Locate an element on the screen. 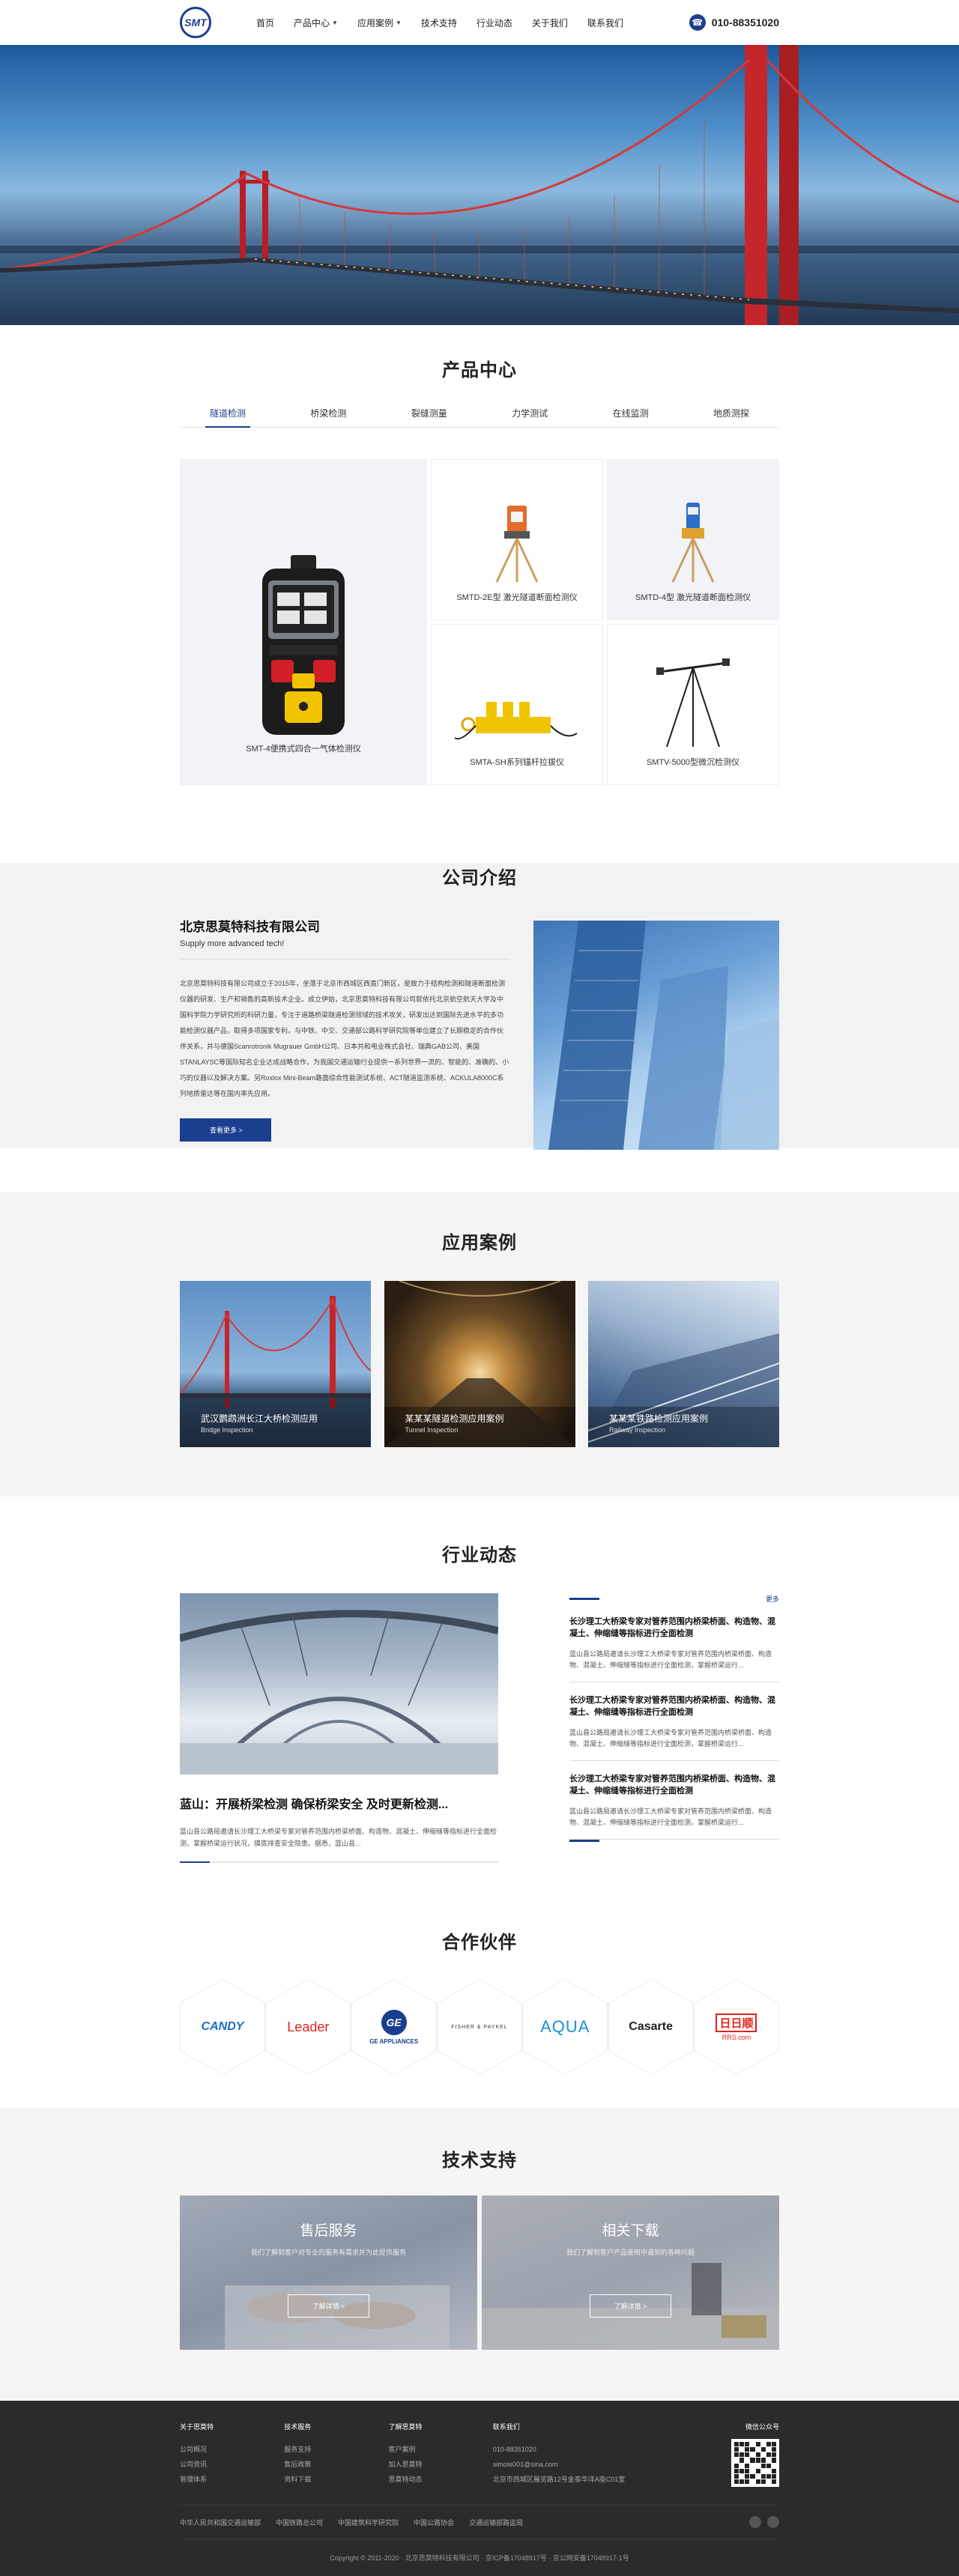 This screenshot has height=2576, width=959. partner-logo: FISHER & PAYKEL is located at coordinates (479, 2027).